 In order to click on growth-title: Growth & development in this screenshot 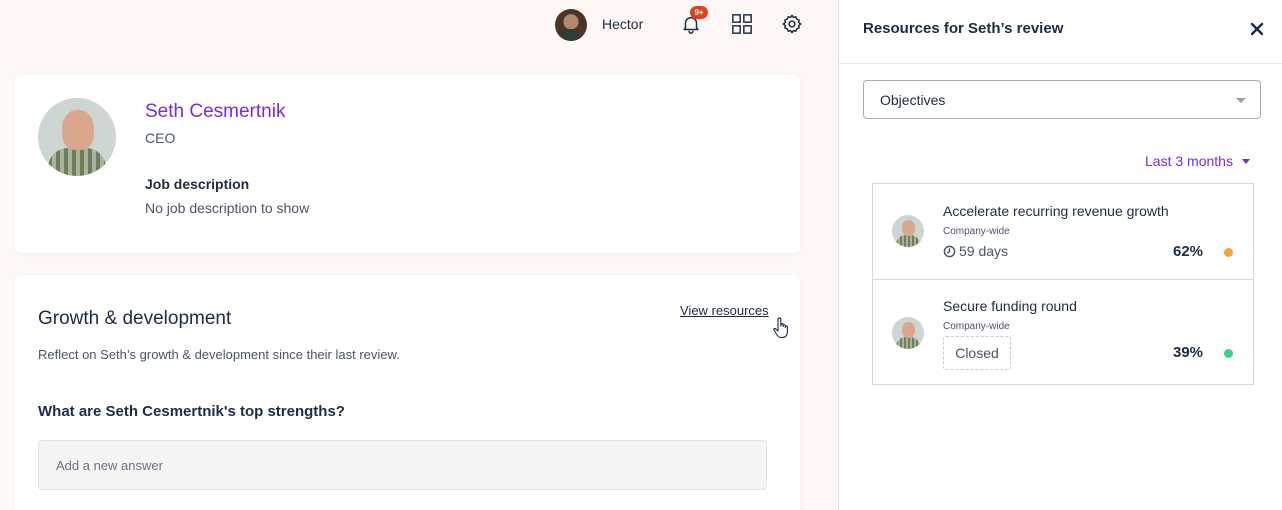, I will do `click(135, 318)`.